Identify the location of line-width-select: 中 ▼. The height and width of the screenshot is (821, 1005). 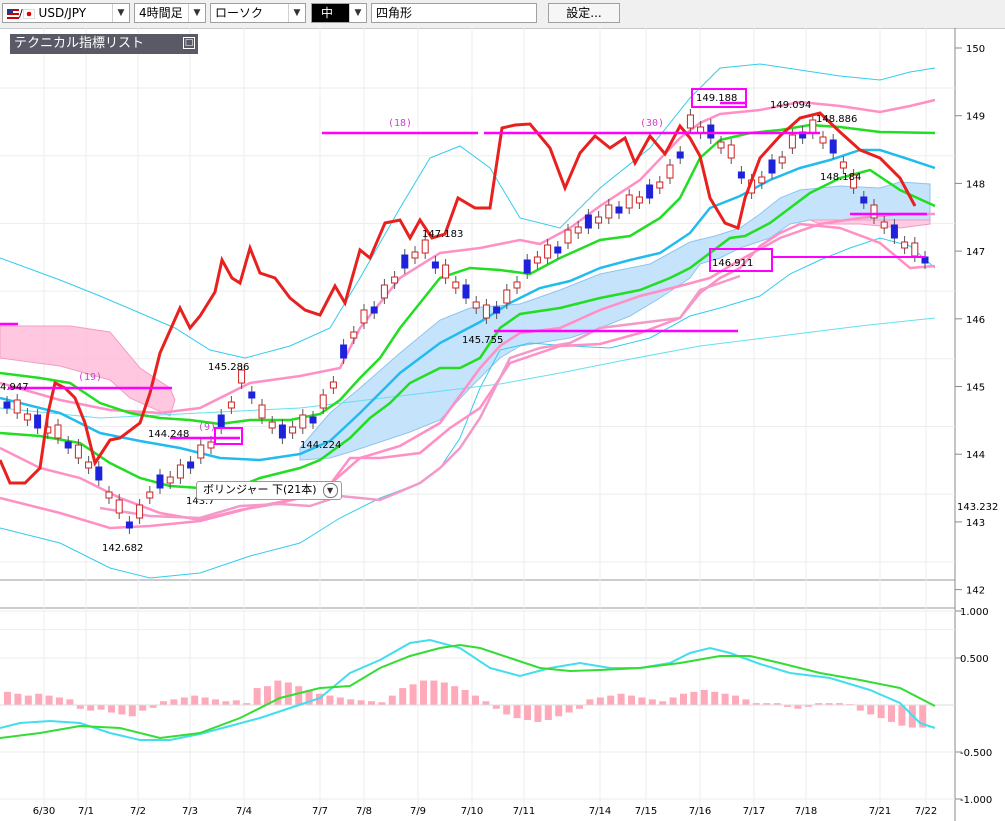
(339, 13).